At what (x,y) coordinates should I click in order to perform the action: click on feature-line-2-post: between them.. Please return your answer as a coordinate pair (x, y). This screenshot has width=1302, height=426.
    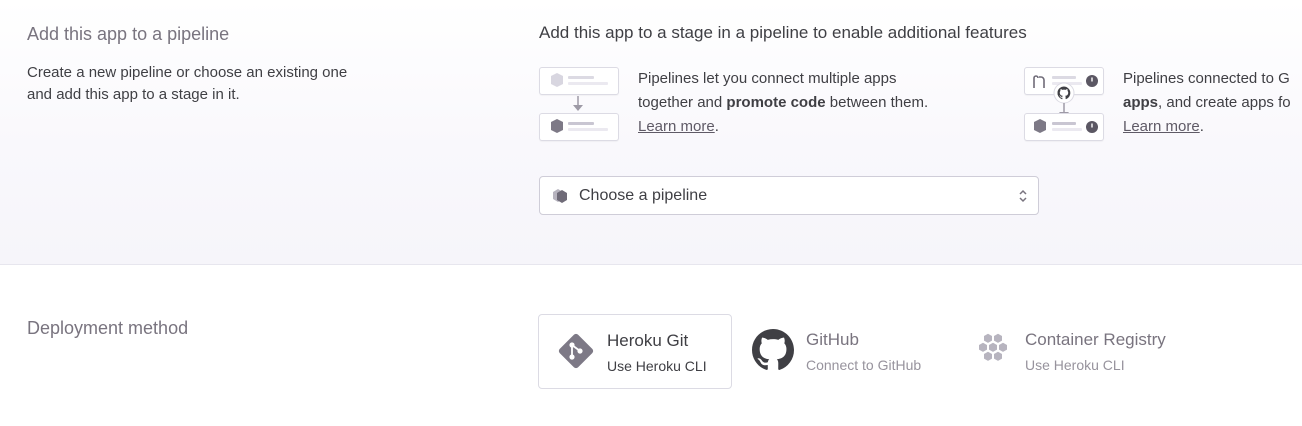
    Looking at the image, I should click on (877, 102).